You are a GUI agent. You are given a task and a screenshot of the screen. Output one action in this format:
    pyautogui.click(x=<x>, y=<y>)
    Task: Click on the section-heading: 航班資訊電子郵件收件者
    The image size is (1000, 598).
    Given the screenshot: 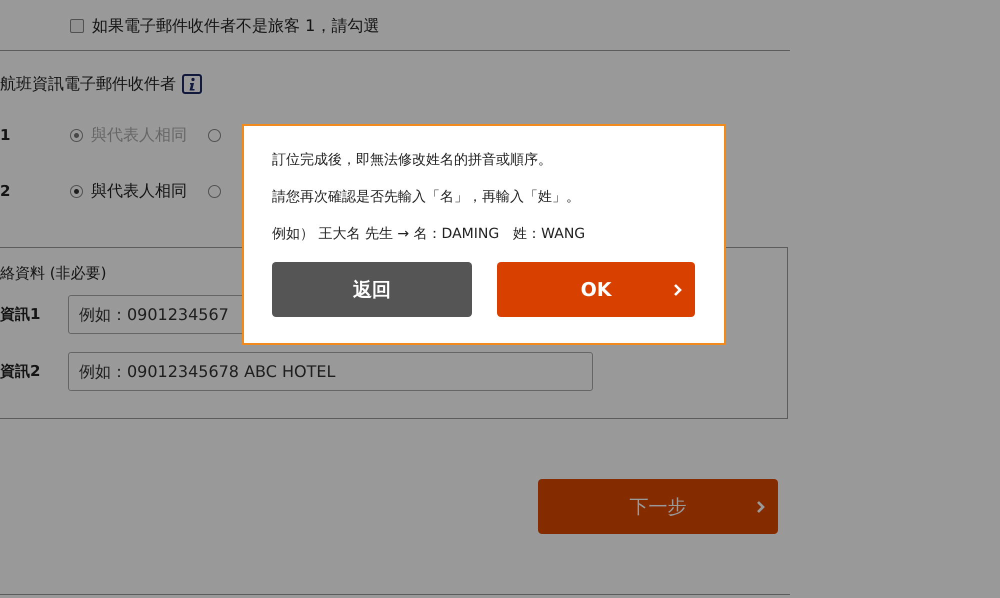 What is the action you would take?
    pyautogui.click(x=88, y=84)
    